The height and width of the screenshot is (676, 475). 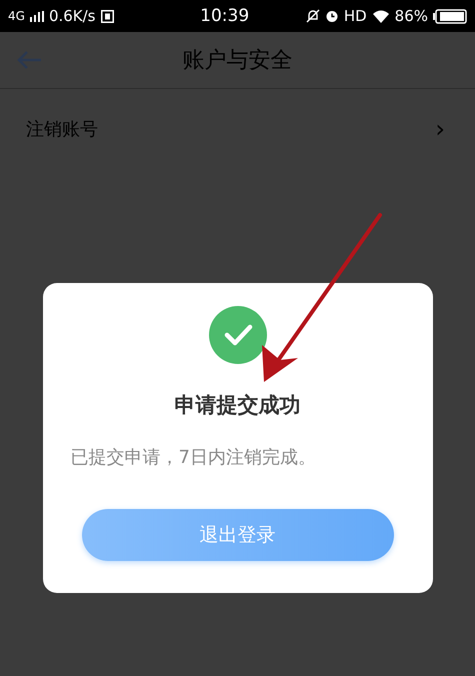 What do you see at coordinates (193, 457) in the screenshot?
I see `dialog-message: 已提交申请，7日内注销完成。` at bounding box center [193, 457].